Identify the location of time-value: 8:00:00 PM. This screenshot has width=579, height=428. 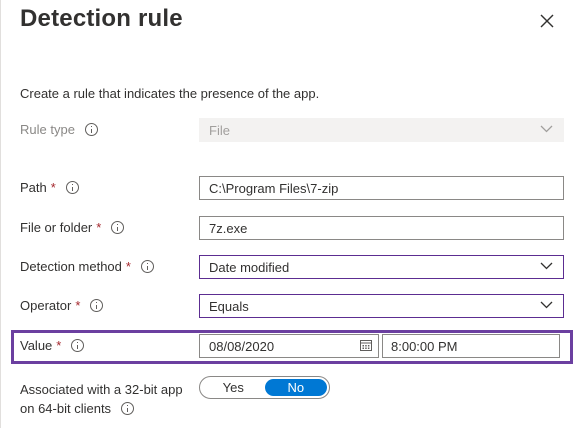
(424, 346).